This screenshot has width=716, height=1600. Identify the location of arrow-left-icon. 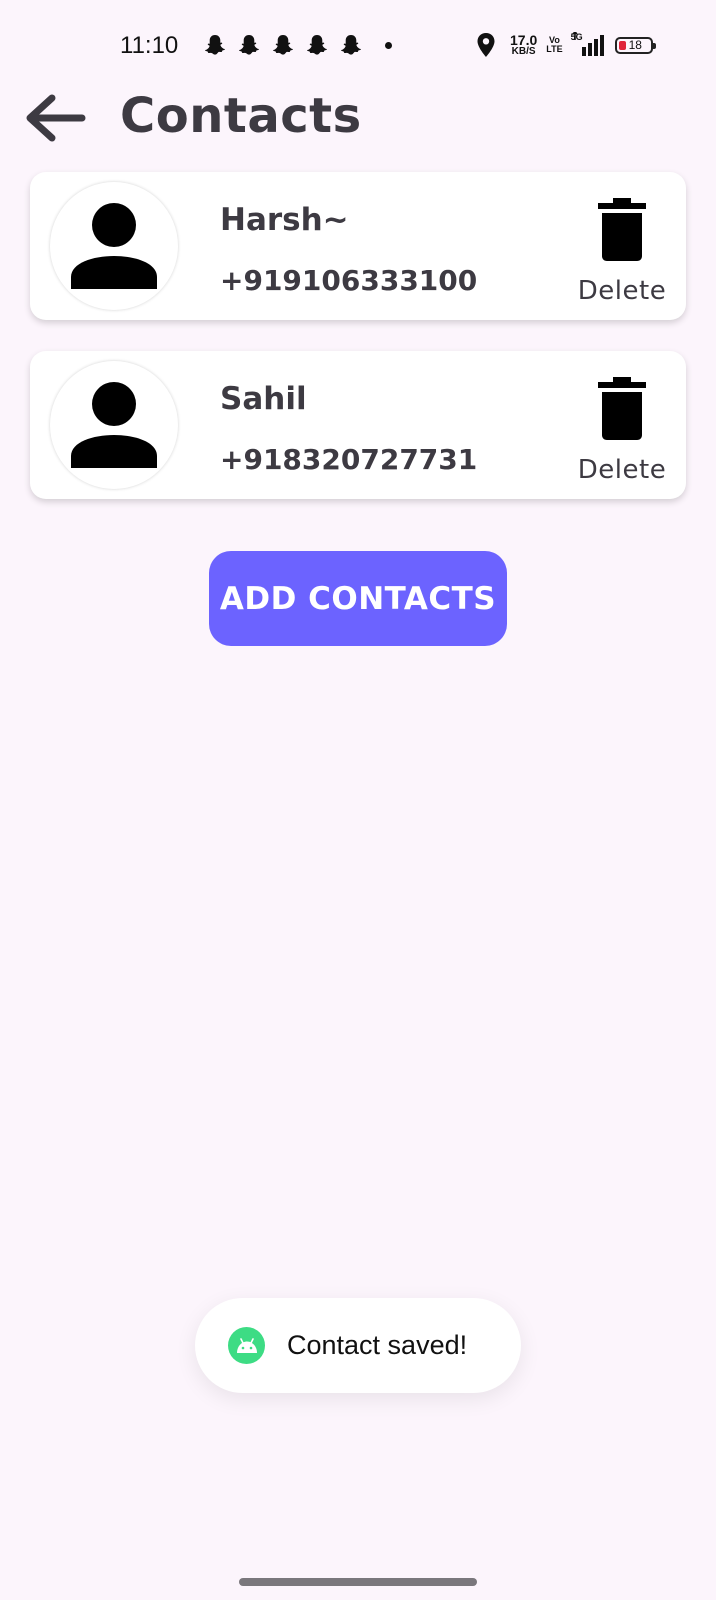
(56, 118).